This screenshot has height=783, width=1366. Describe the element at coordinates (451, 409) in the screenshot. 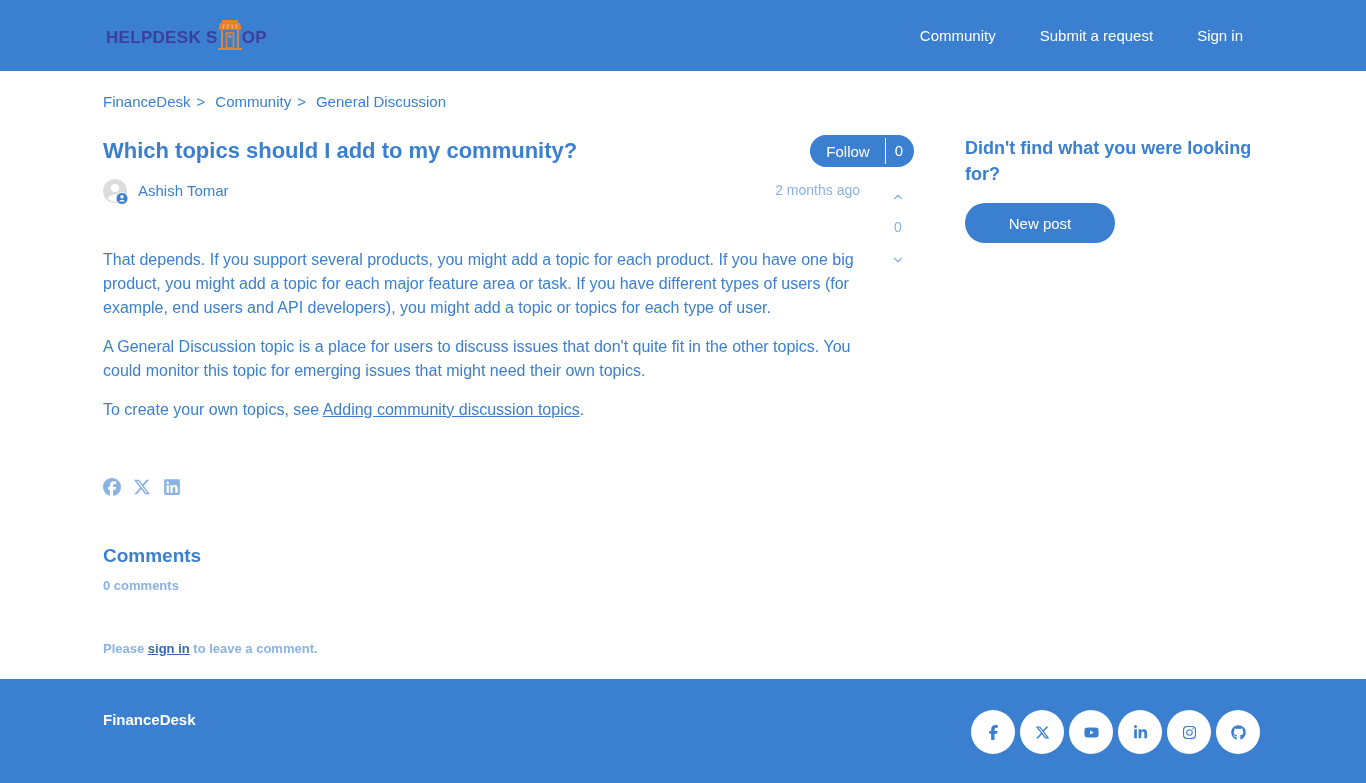

I see `article-link: Adding community discussion topics` at that location.